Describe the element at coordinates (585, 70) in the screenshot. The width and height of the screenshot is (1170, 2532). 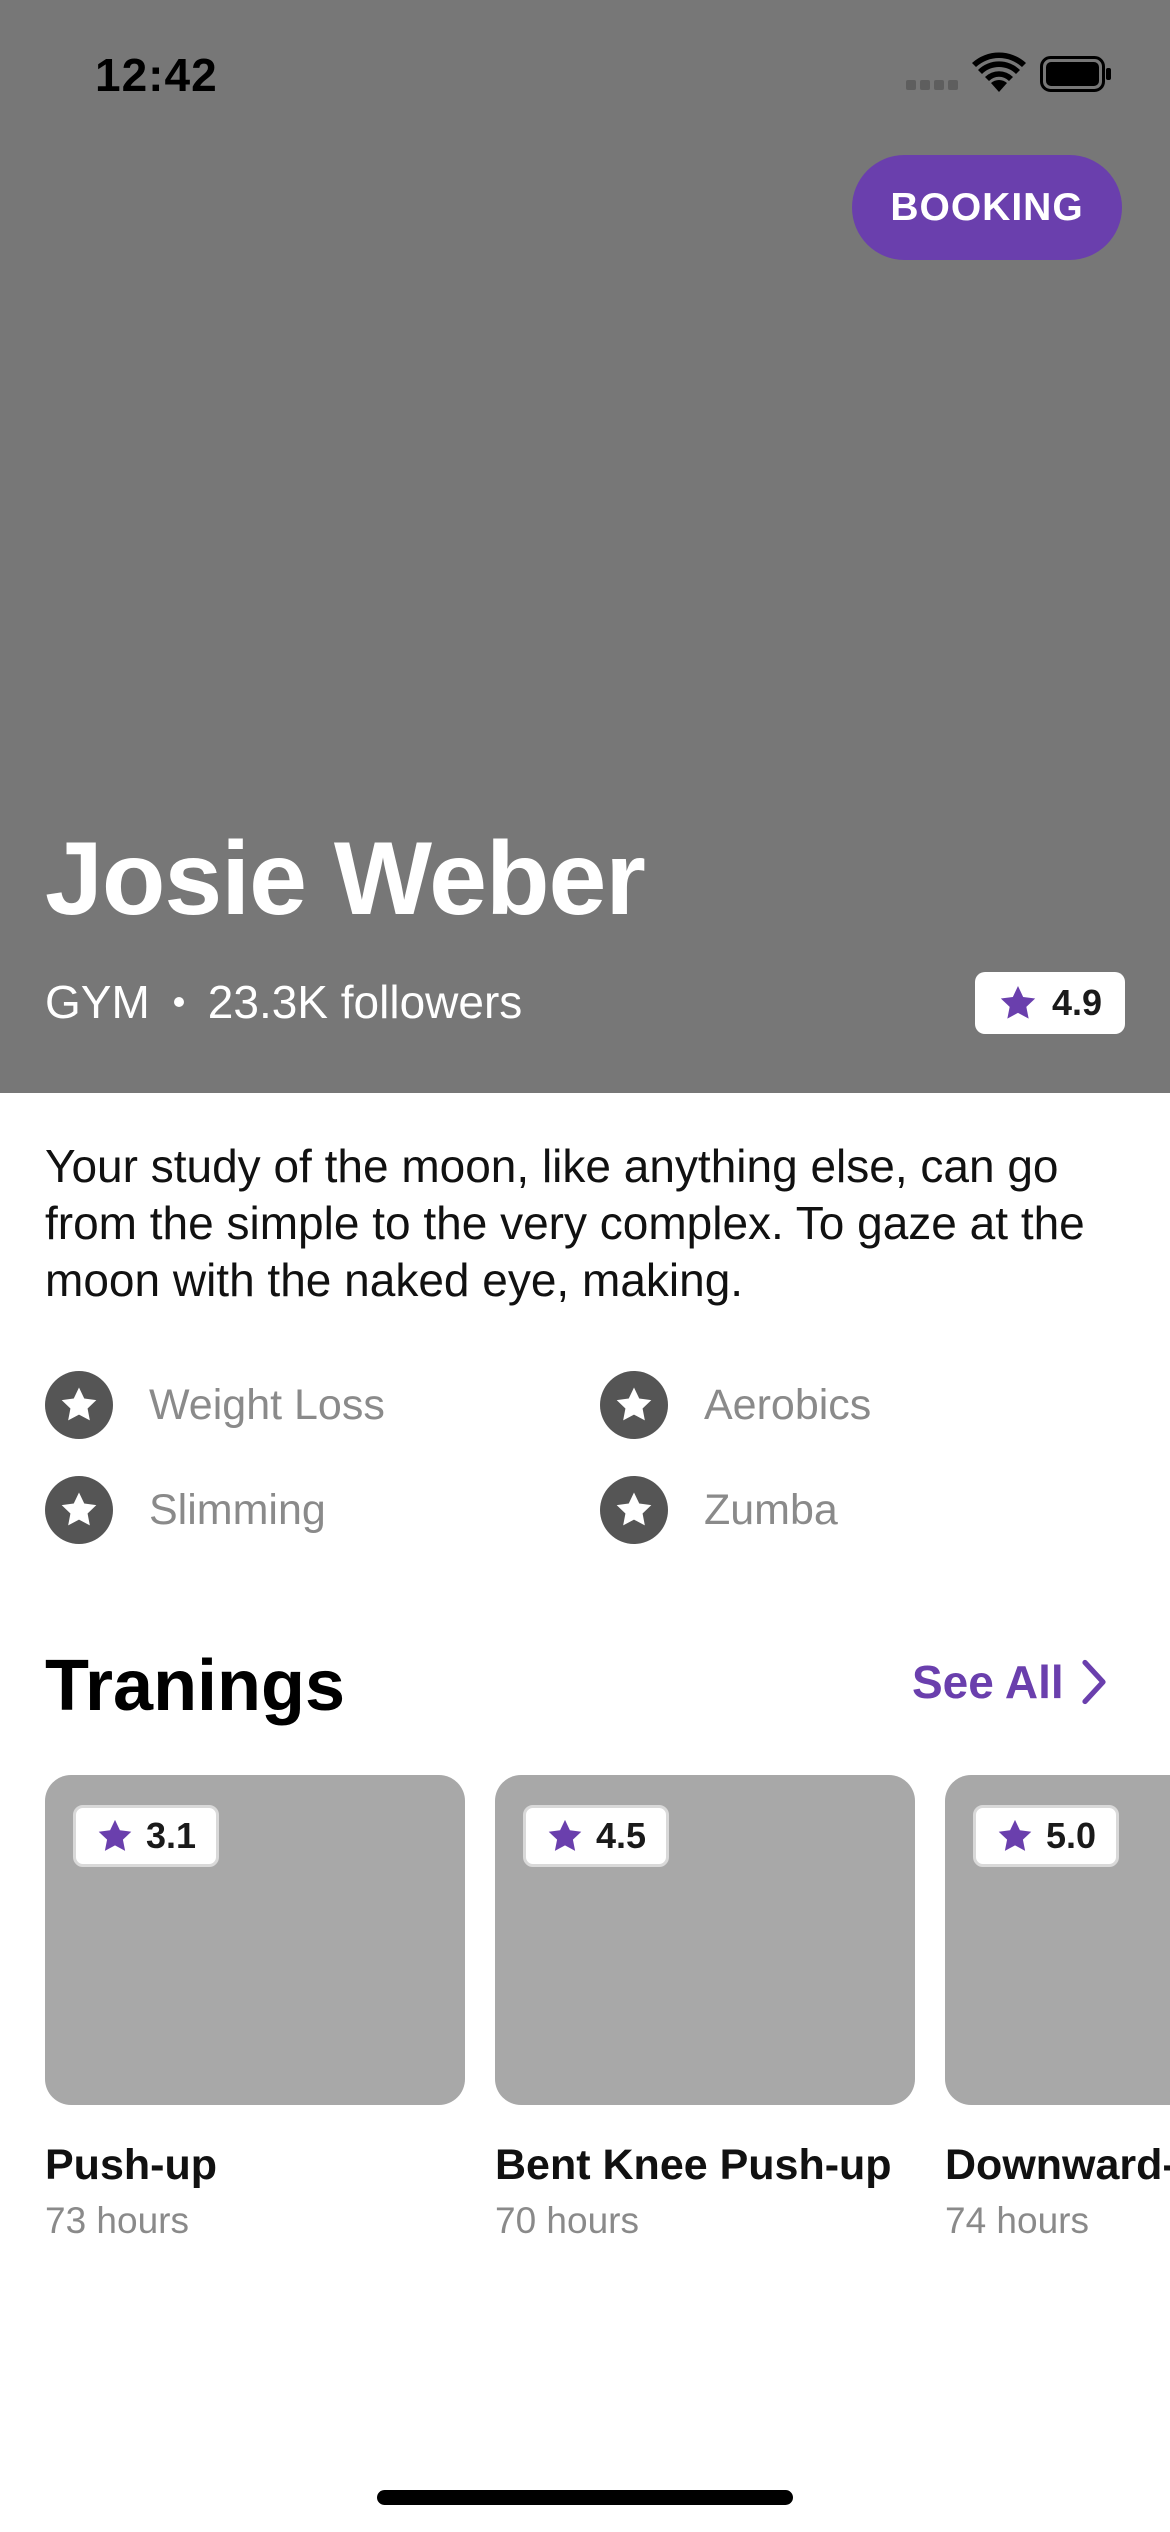
I see `status-bar: 12:42` at that location.